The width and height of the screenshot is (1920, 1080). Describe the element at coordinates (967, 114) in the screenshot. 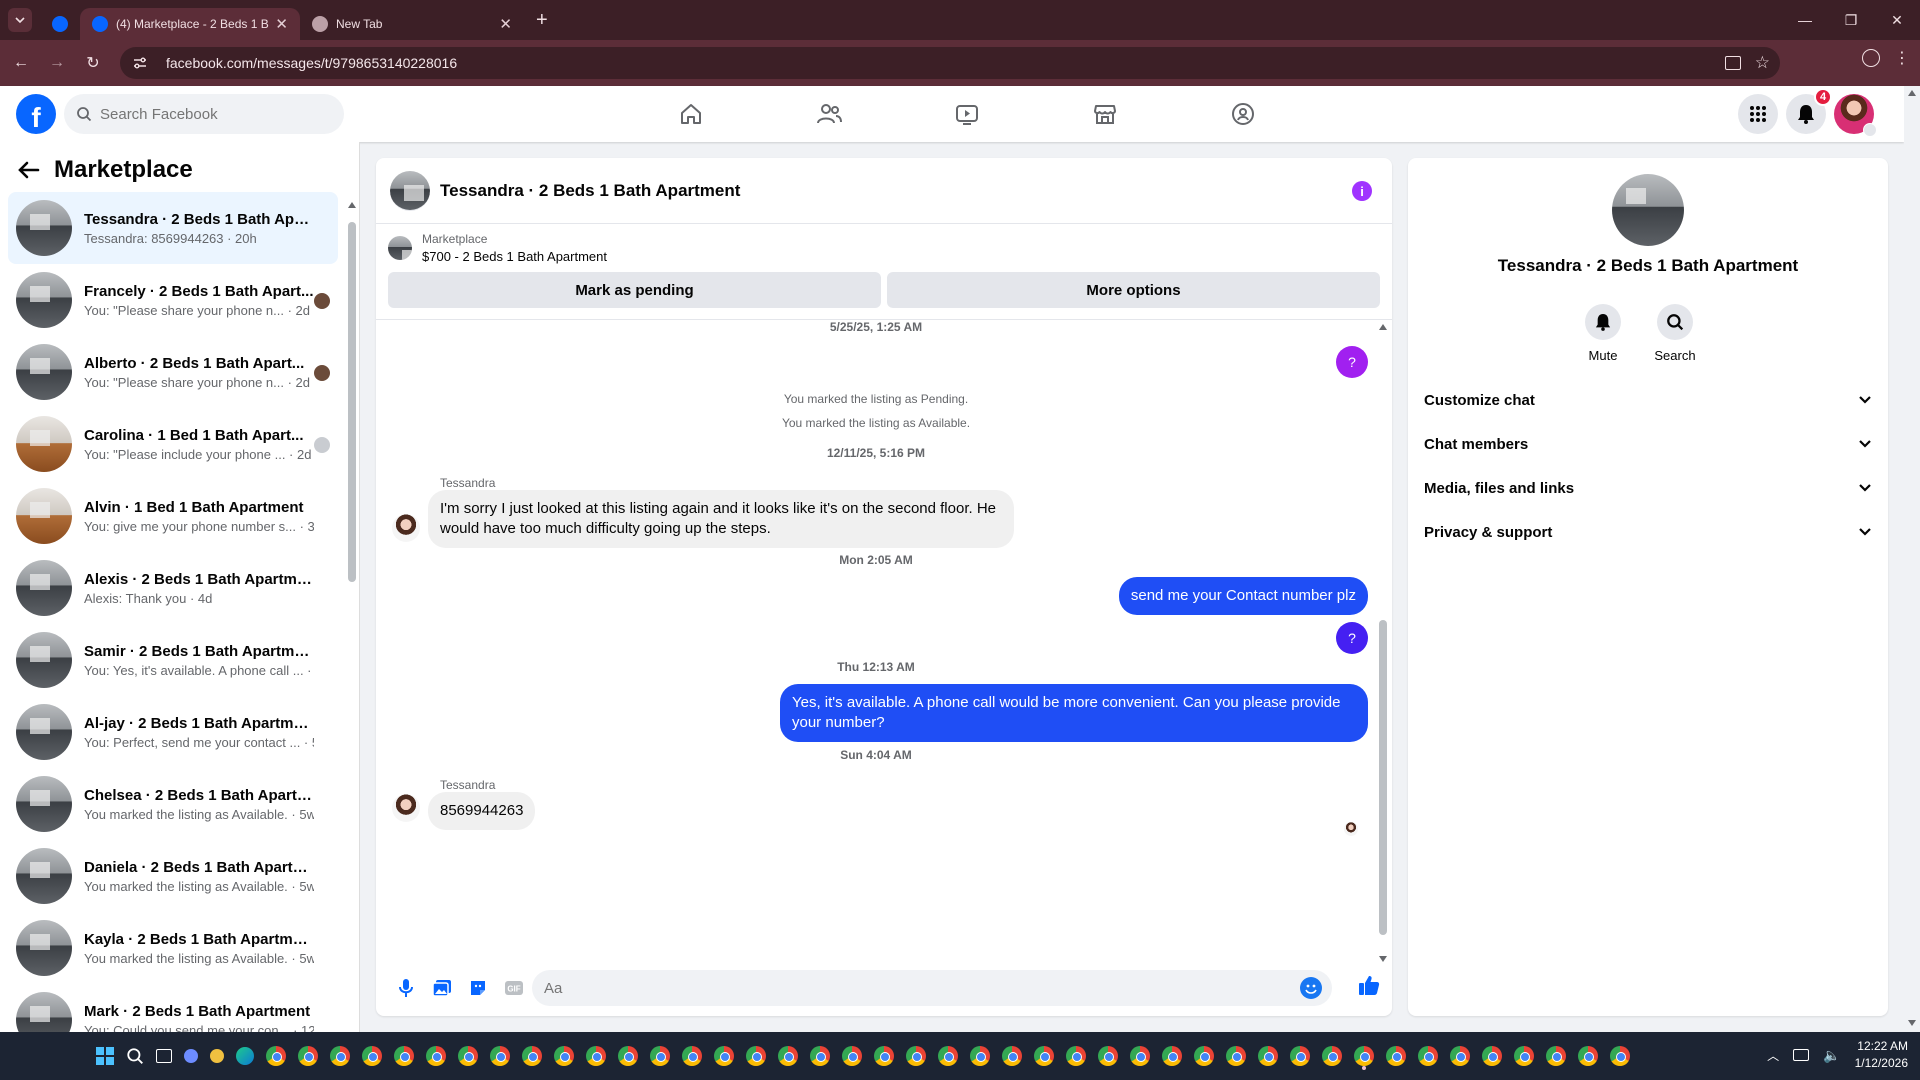

I see `nav-video` at that location.